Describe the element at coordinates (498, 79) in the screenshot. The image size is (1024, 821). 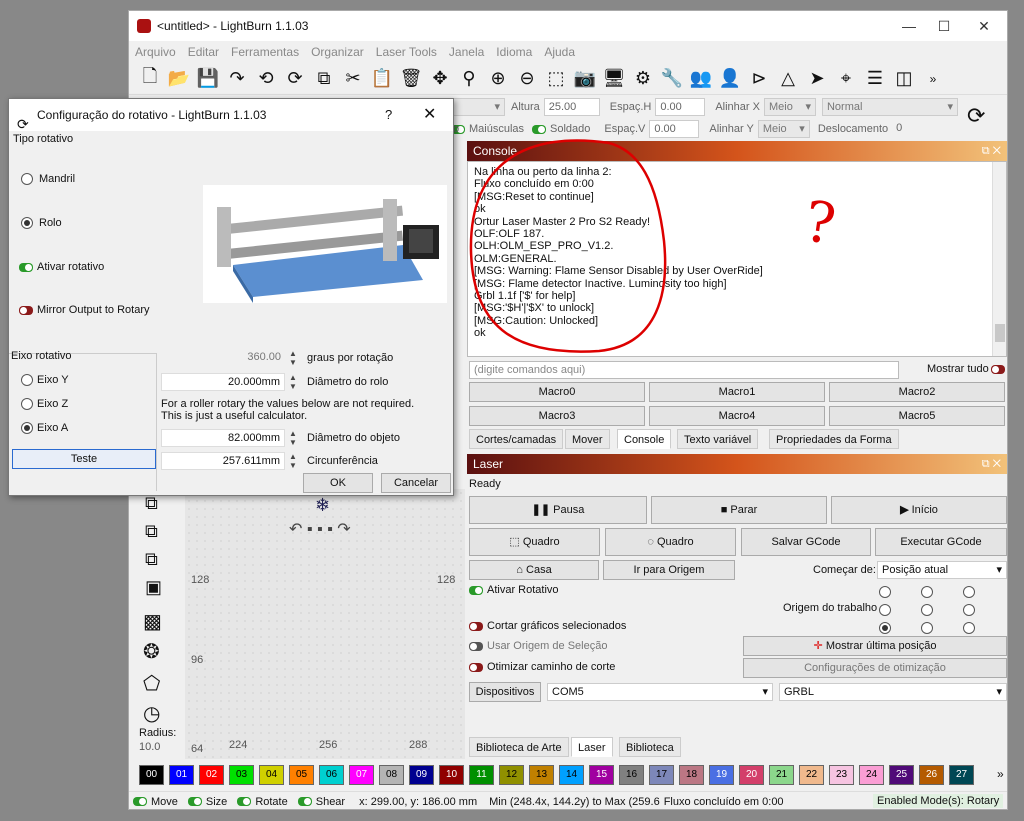
I see `zoom-in-icon: ⊕` at that location.